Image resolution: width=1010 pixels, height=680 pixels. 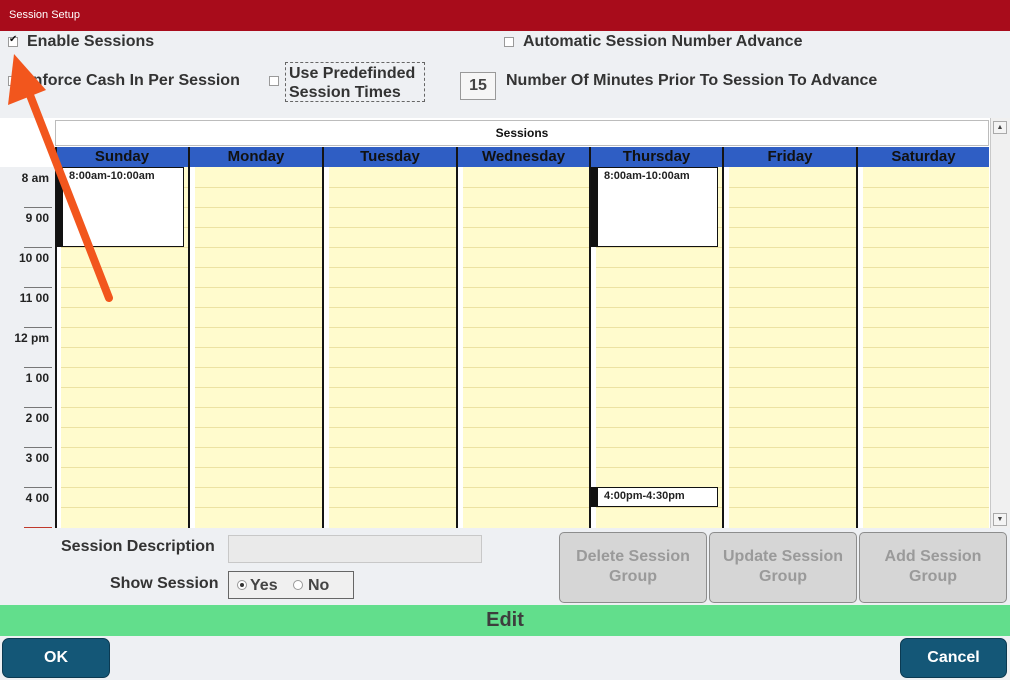 I want to click on enforce-cash-checkbox, so click(x=13, y=81).